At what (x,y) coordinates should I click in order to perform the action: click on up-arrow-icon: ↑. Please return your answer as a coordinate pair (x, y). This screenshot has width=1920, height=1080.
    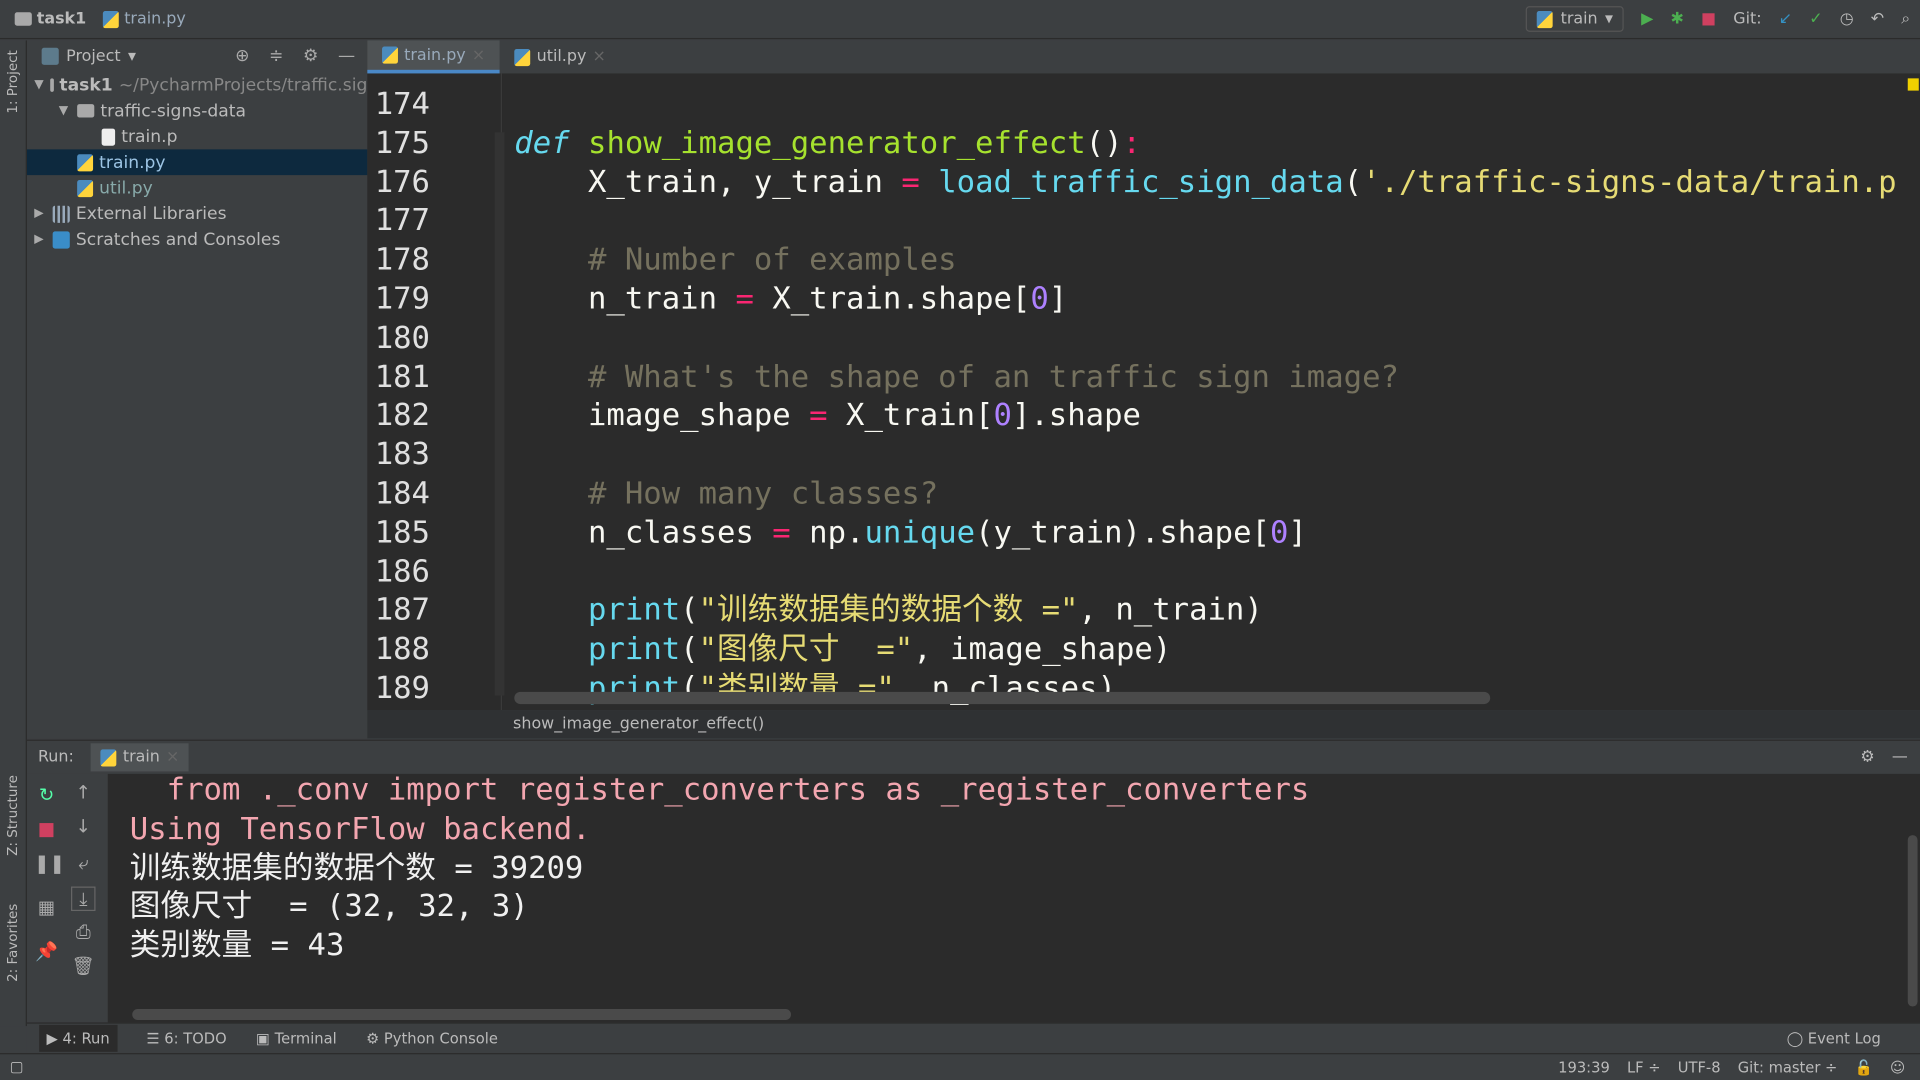
    Looking at the image, I should click on (83, 792).